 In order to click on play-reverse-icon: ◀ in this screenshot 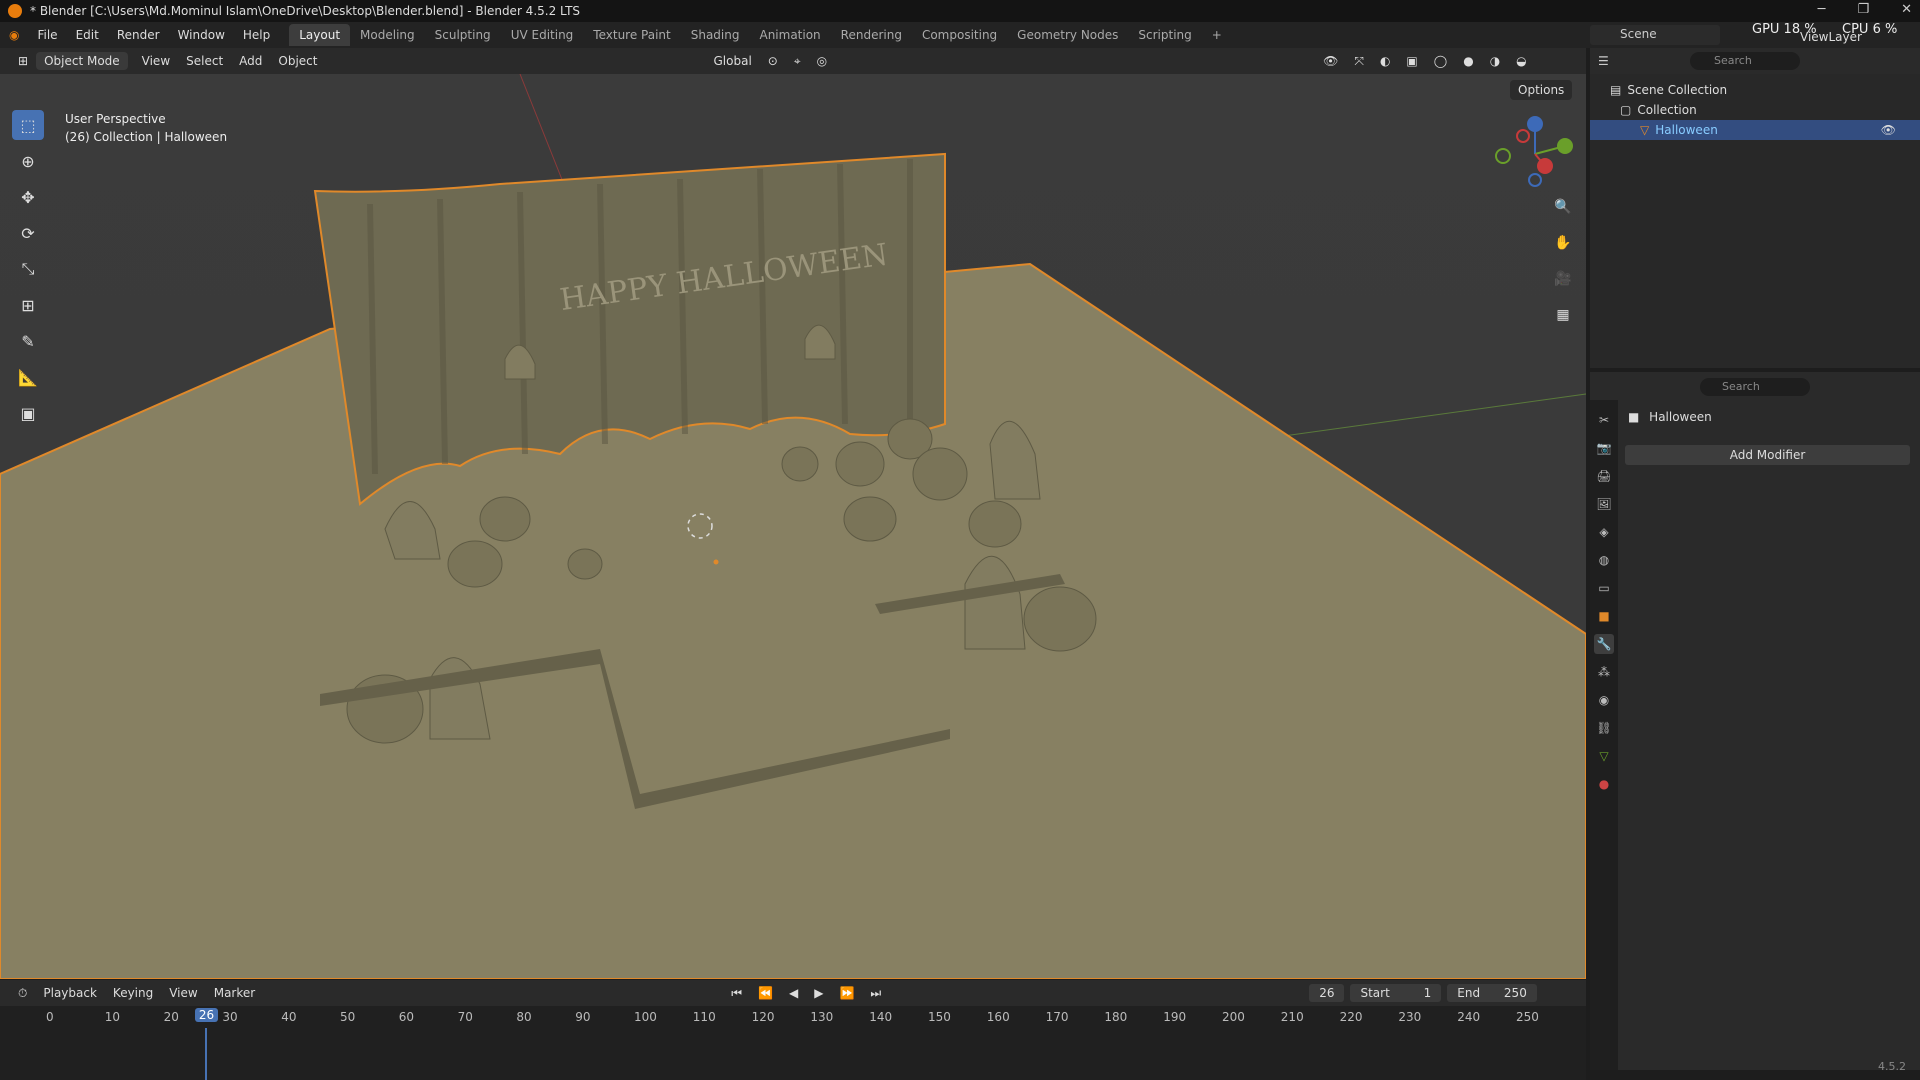, I will do `click(793, 993)`.